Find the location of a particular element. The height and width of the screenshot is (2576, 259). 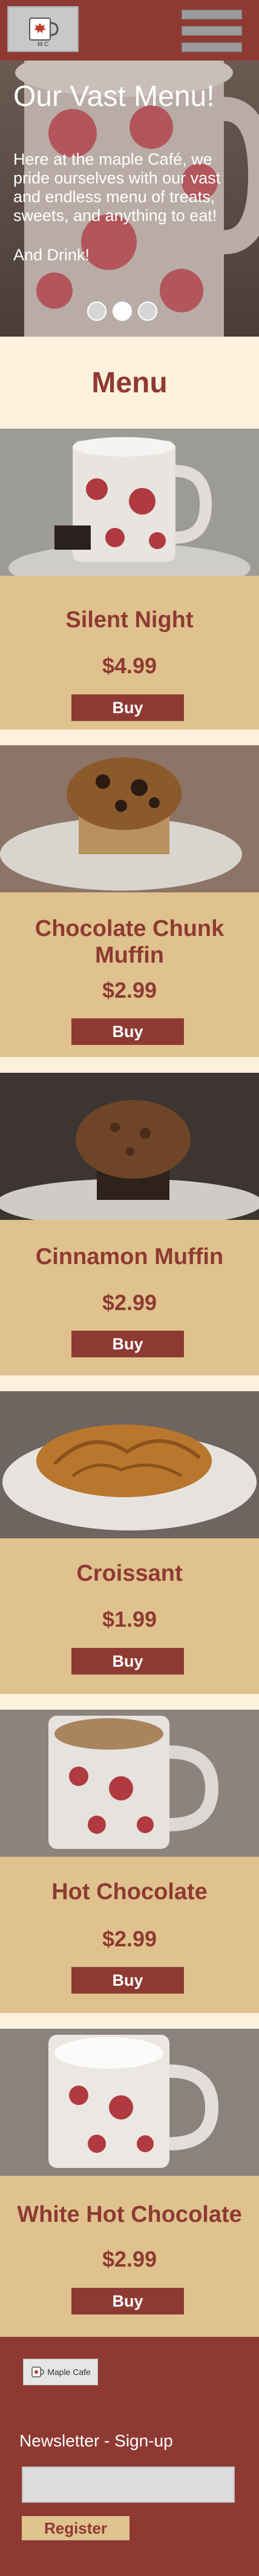

item-name: Silent Night is located at coordinates (129, 620).